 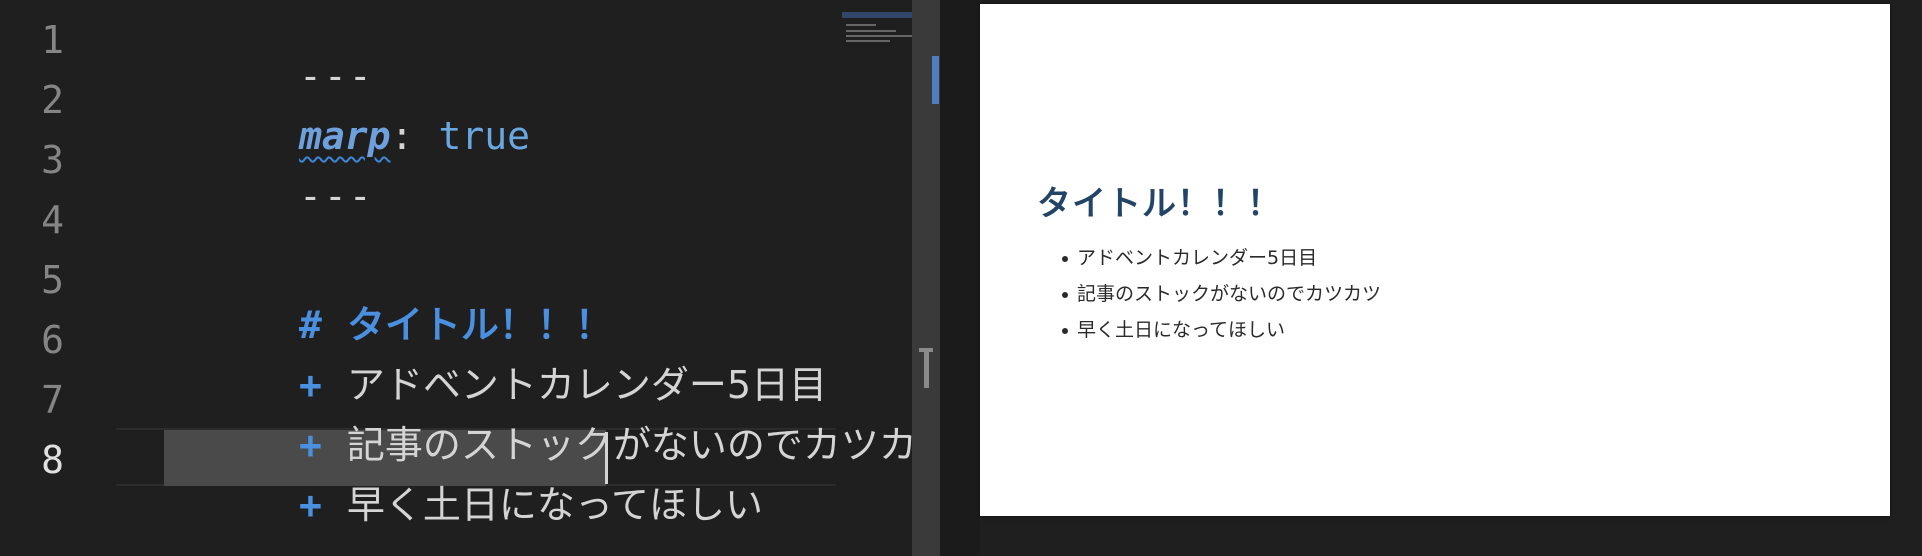 I want to click on line-number: 5, so click(x=52, y=280).